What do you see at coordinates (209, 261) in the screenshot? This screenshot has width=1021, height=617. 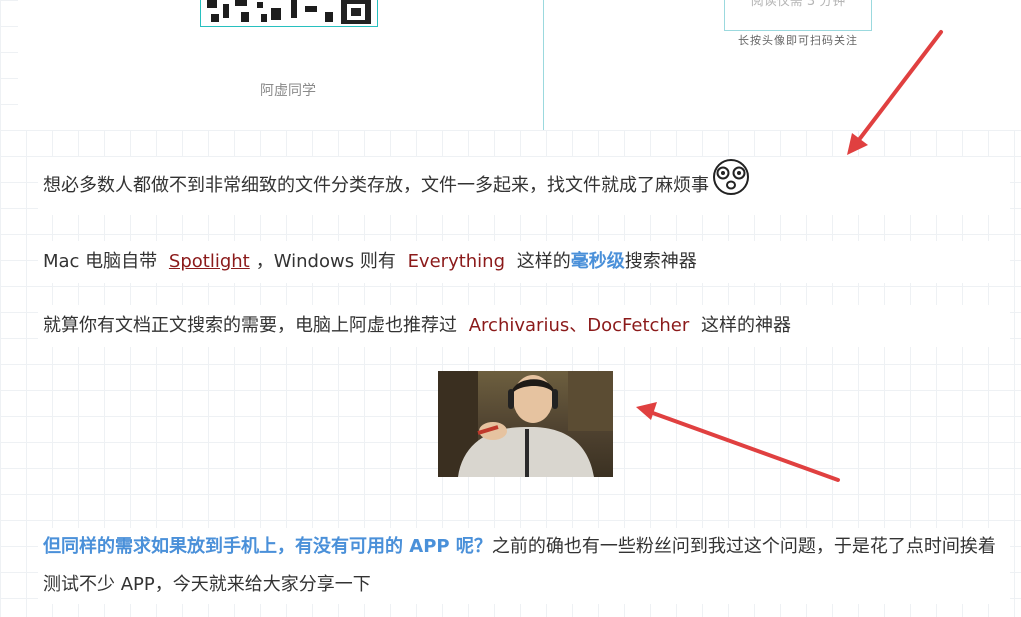 I see `spotlight-link: Spotlight` at bounding box center [209, 261].